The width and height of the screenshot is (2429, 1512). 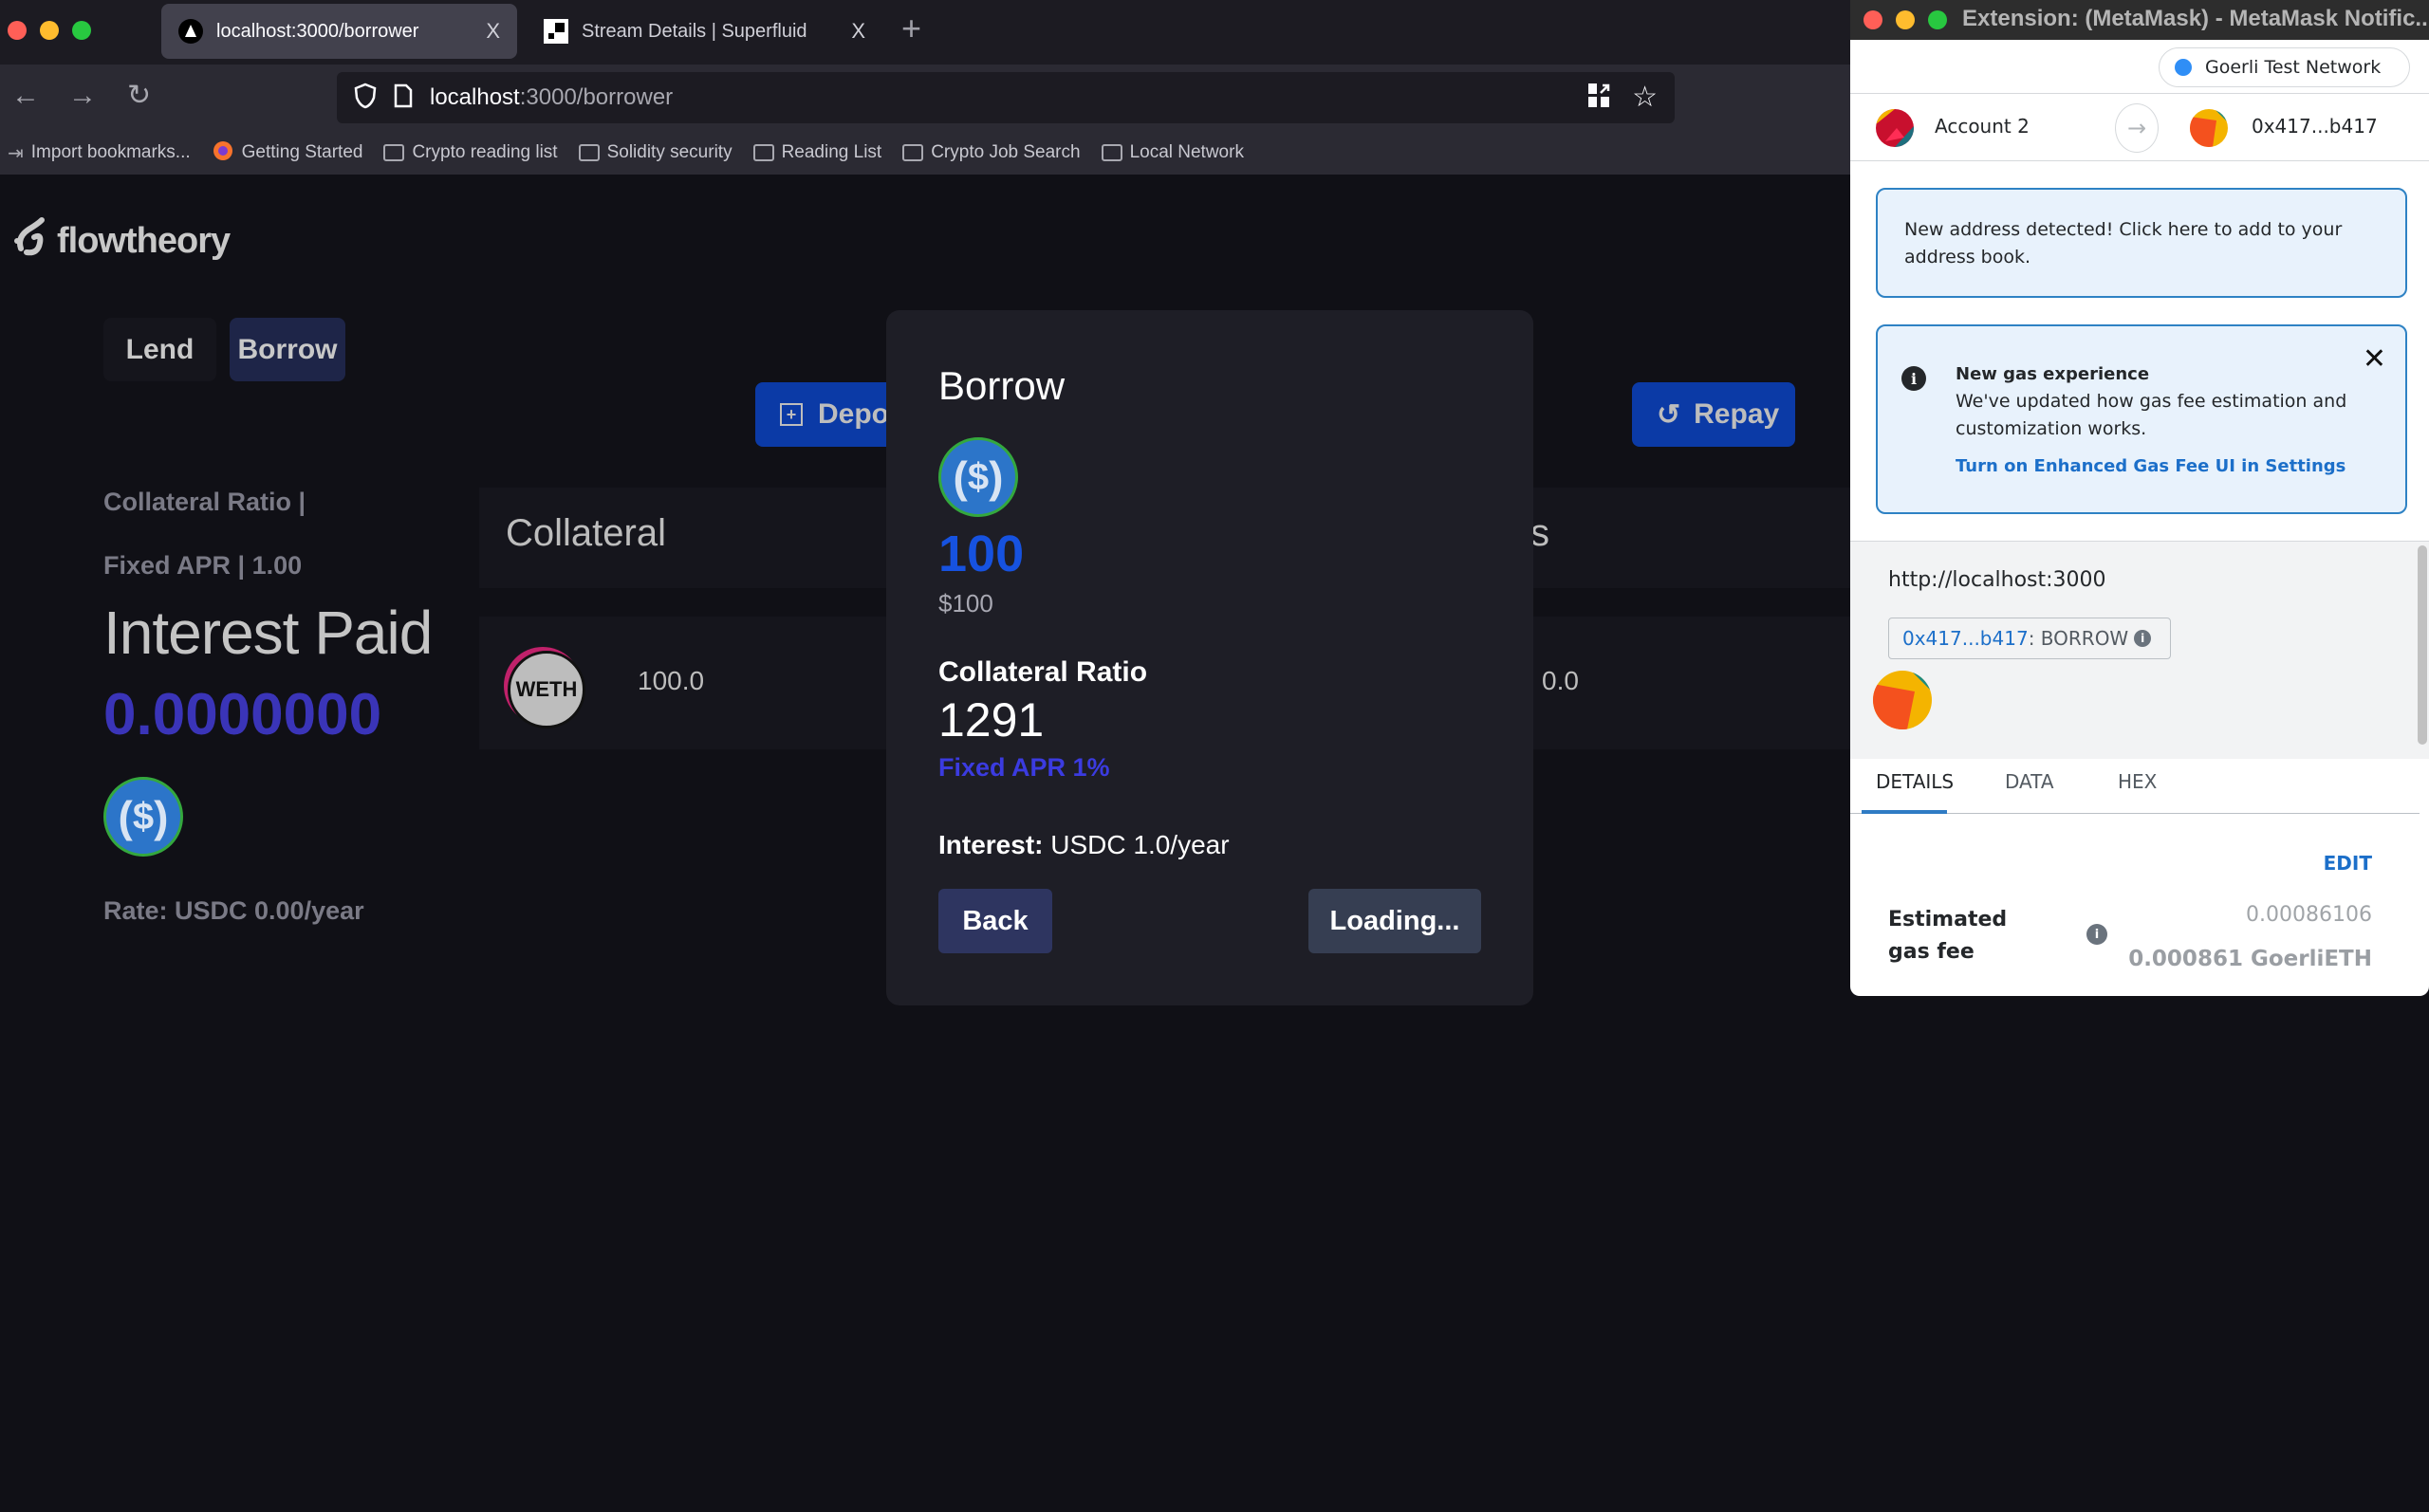 What do you see at coordinates (233, 910) in the screenshot?
I see `rate-label: Rate: USDC 0.00/year` at bounding box center [233, 910].